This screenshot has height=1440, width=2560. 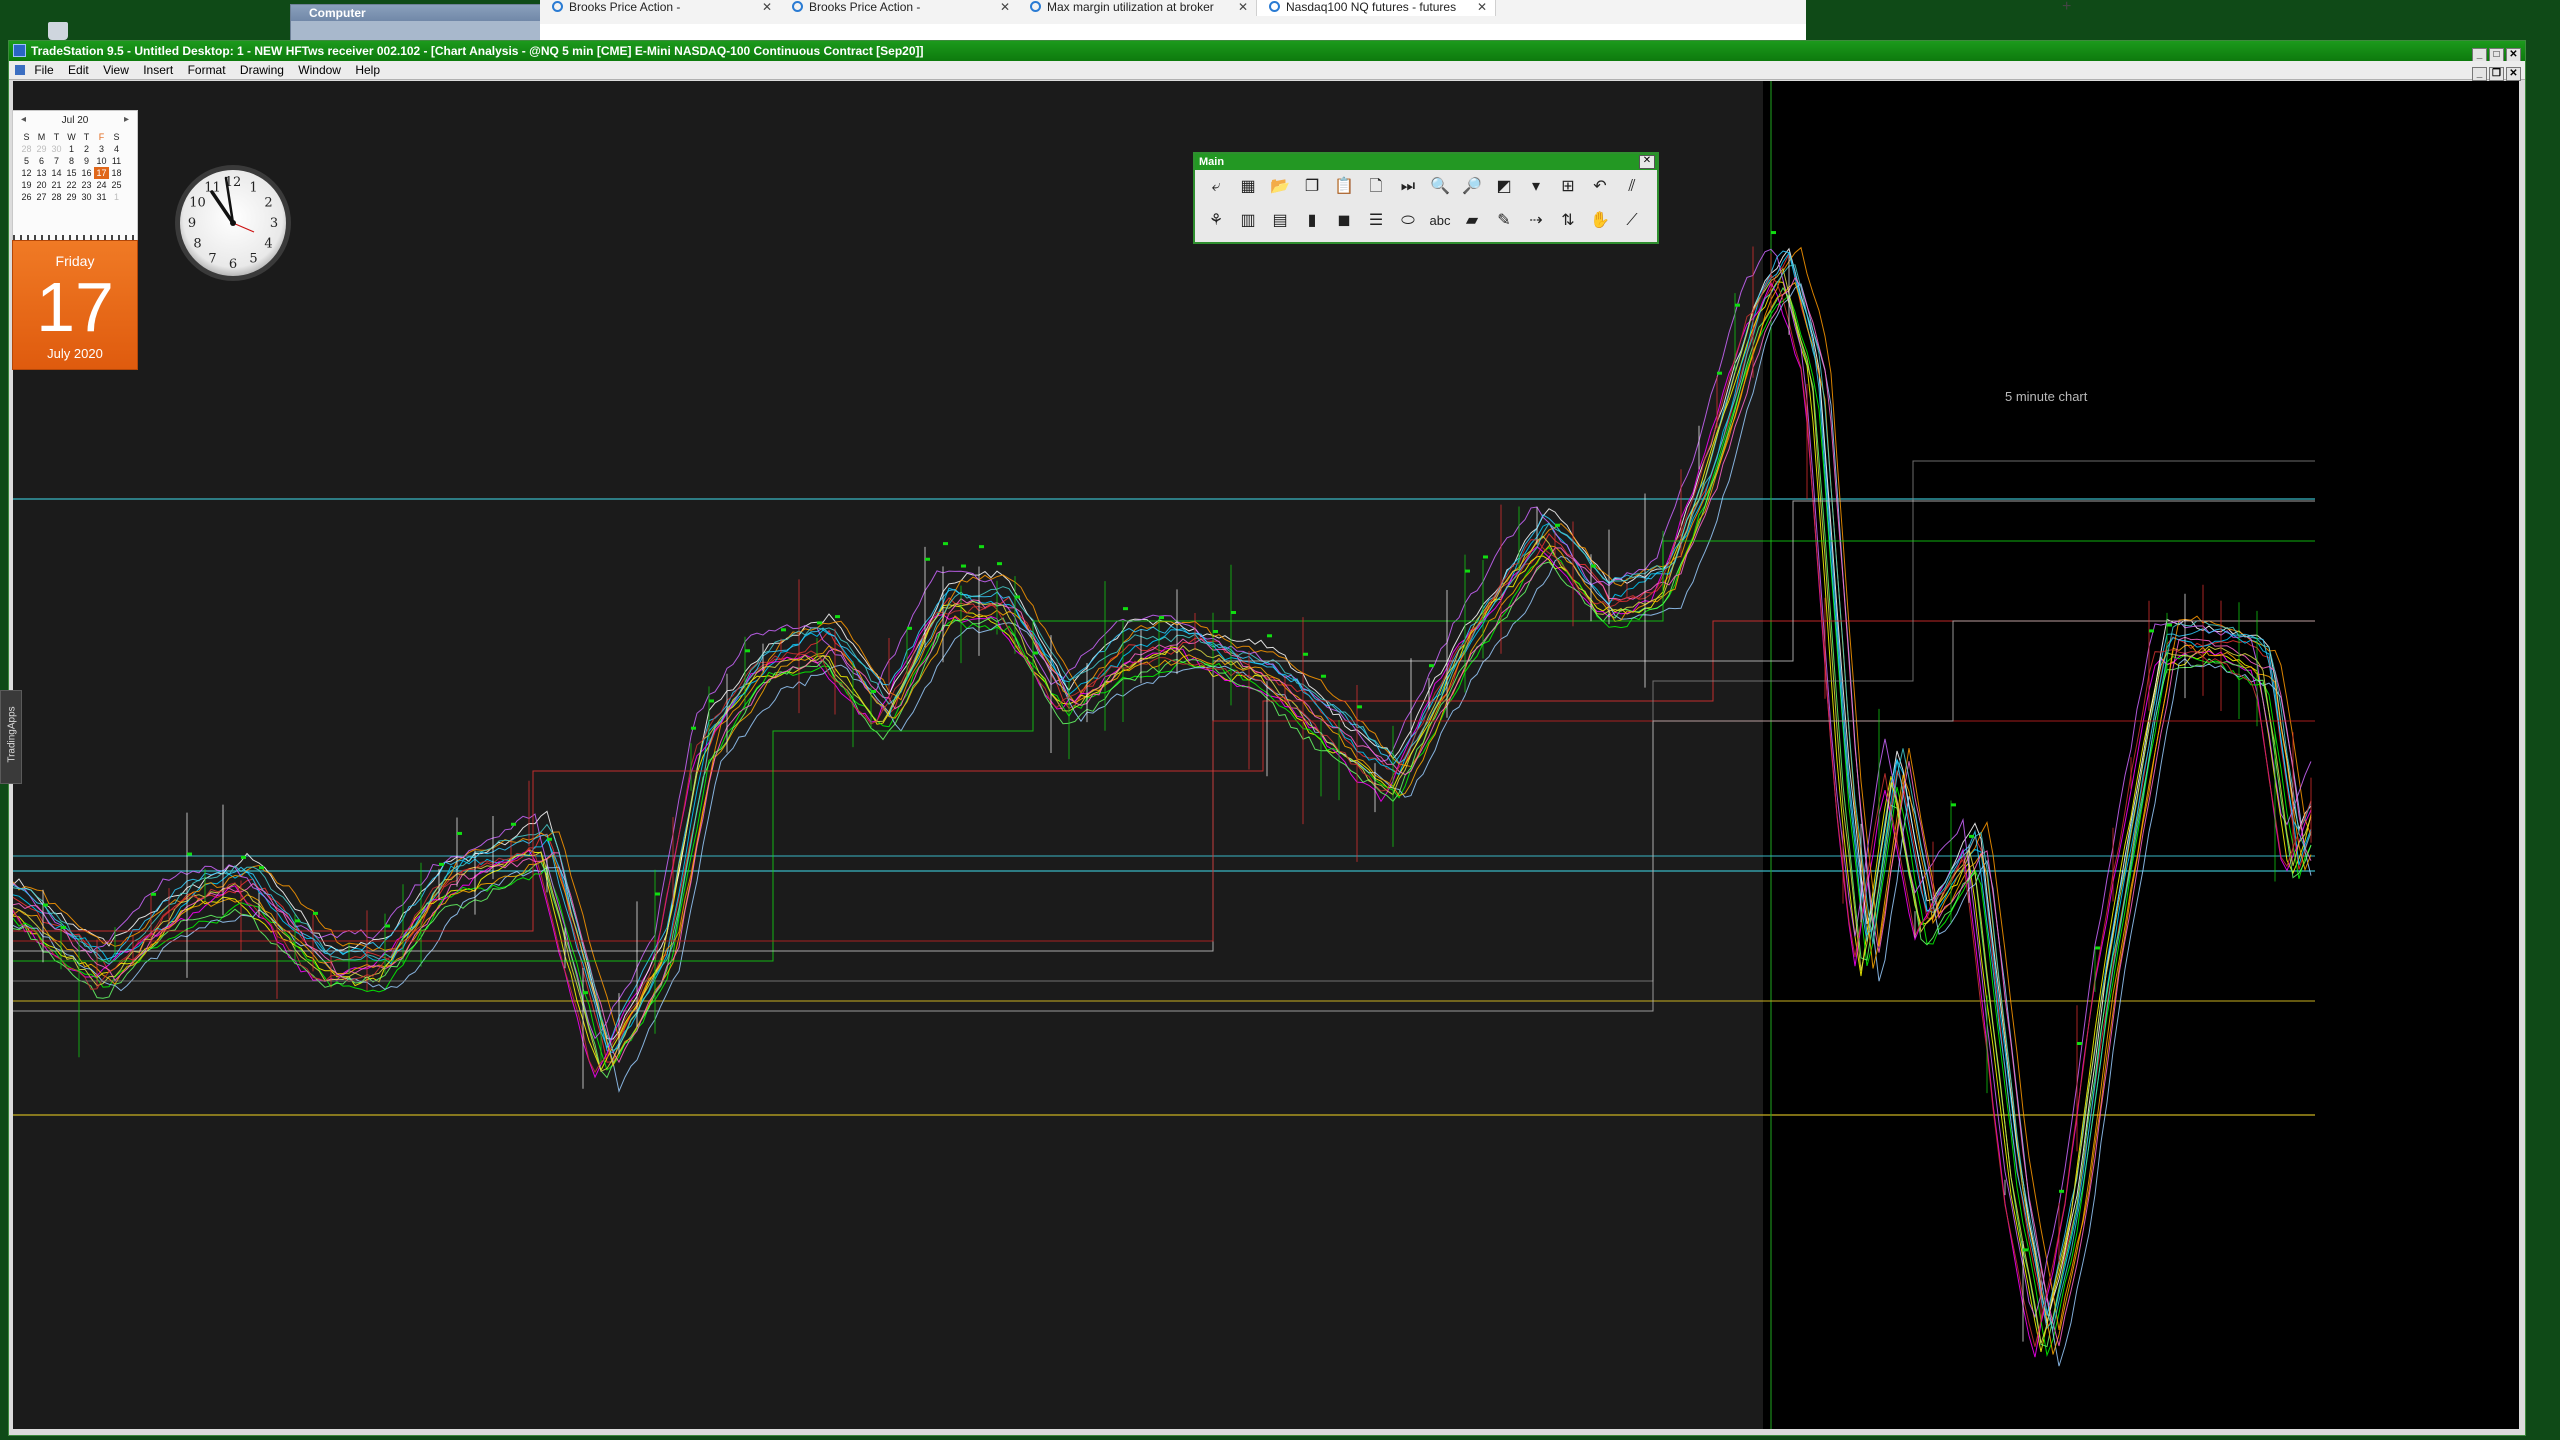 What do you see at coordinates (1312, 221) in the screenshot?
I see `traffic-light-icon: ▮` at bounding box center [1312, 221].